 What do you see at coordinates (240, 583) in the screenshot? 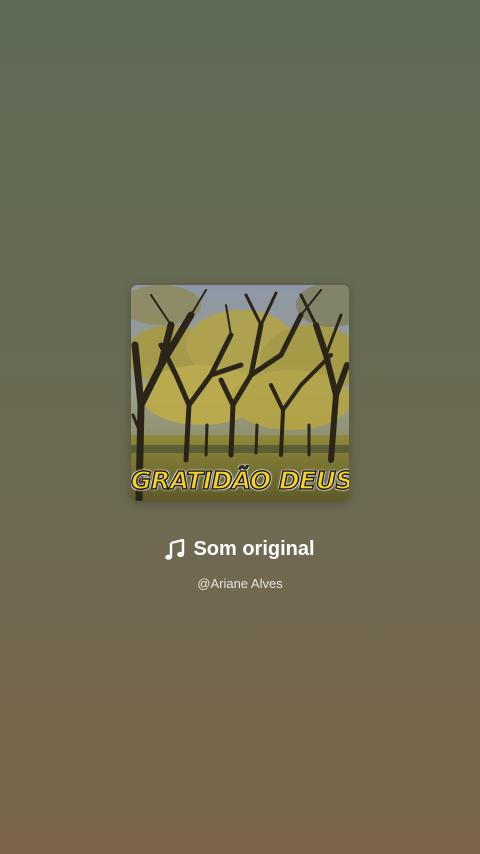
I see `sound-author: @Ariane Alves` at bounding box center [240, 583].